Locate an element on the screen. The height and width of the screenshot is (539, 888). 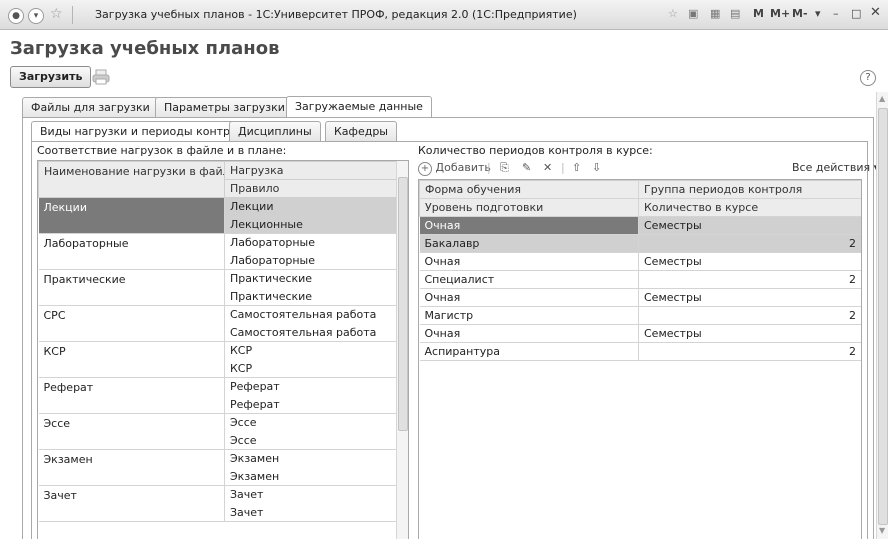
table-row: Лекции Лекции is located at coordinates (217, 215).